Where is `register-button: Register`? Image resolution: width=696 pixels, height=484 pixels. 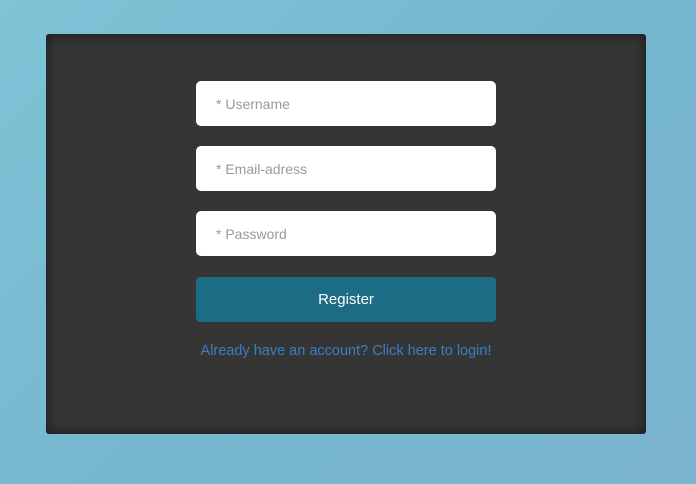 register-button: Register is located at coordinates (346, 299).